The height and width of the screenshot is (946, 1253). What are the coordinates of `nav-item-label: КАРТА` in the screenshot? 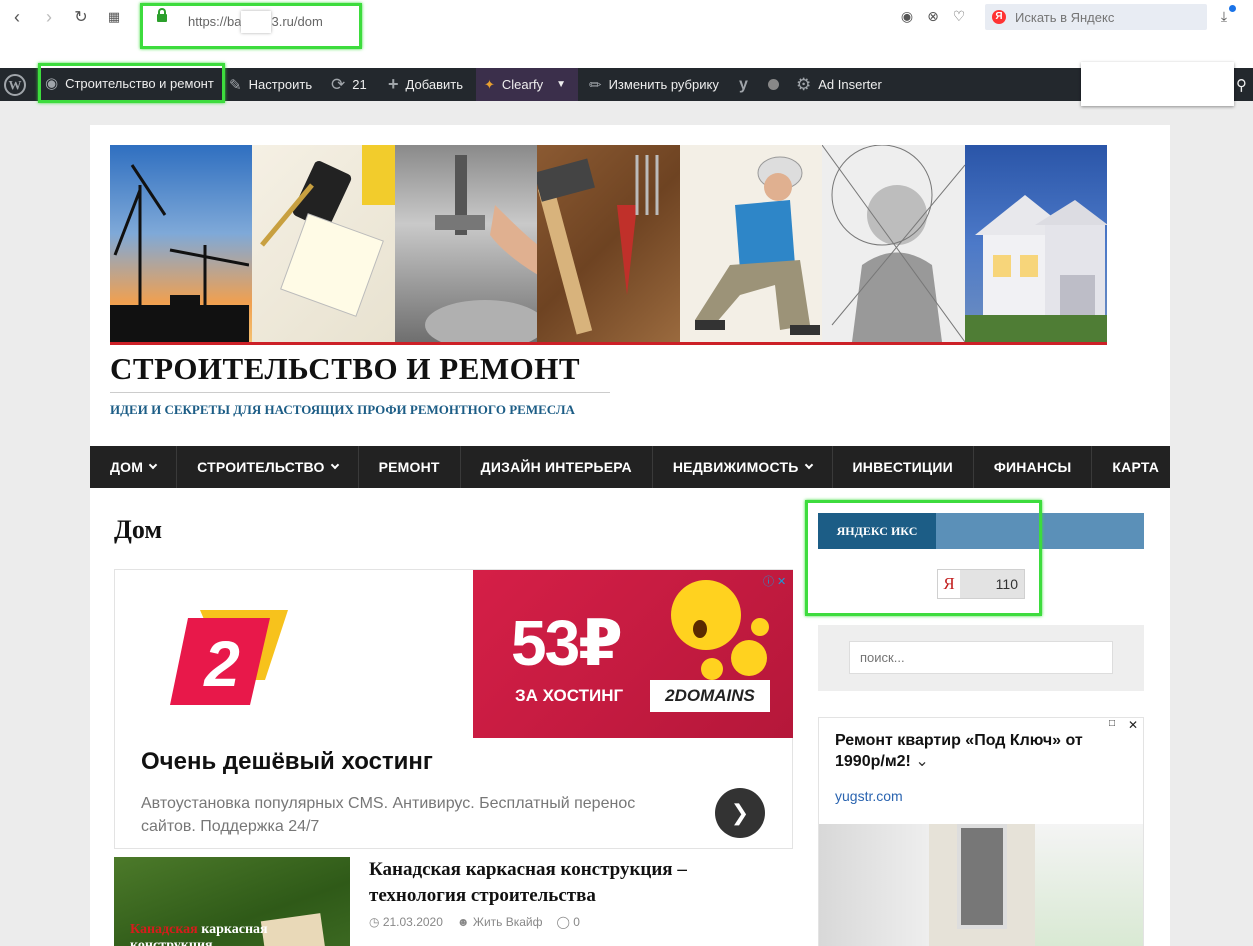 It's located at (1136, 467).